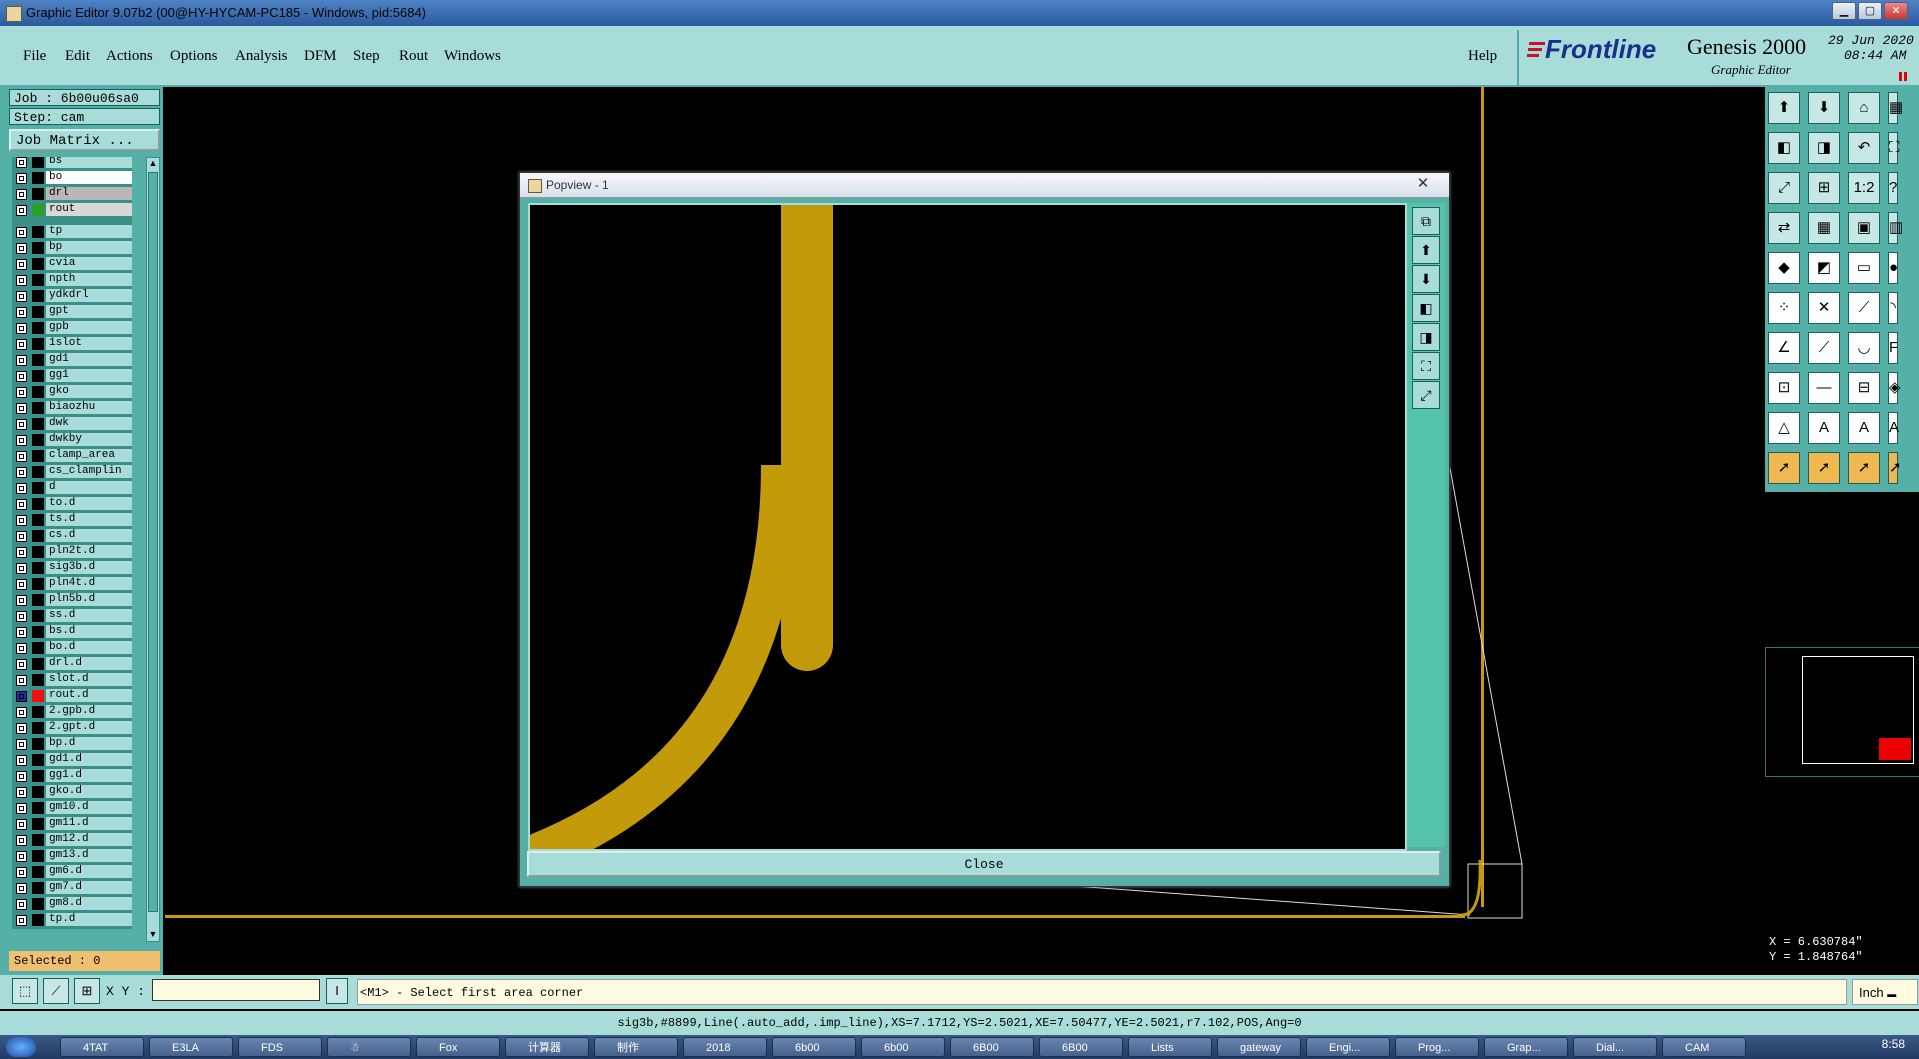  Describe the element at coordinates (1784, 388) in the screenshot. I see `move-icon: ⊡` at that location.